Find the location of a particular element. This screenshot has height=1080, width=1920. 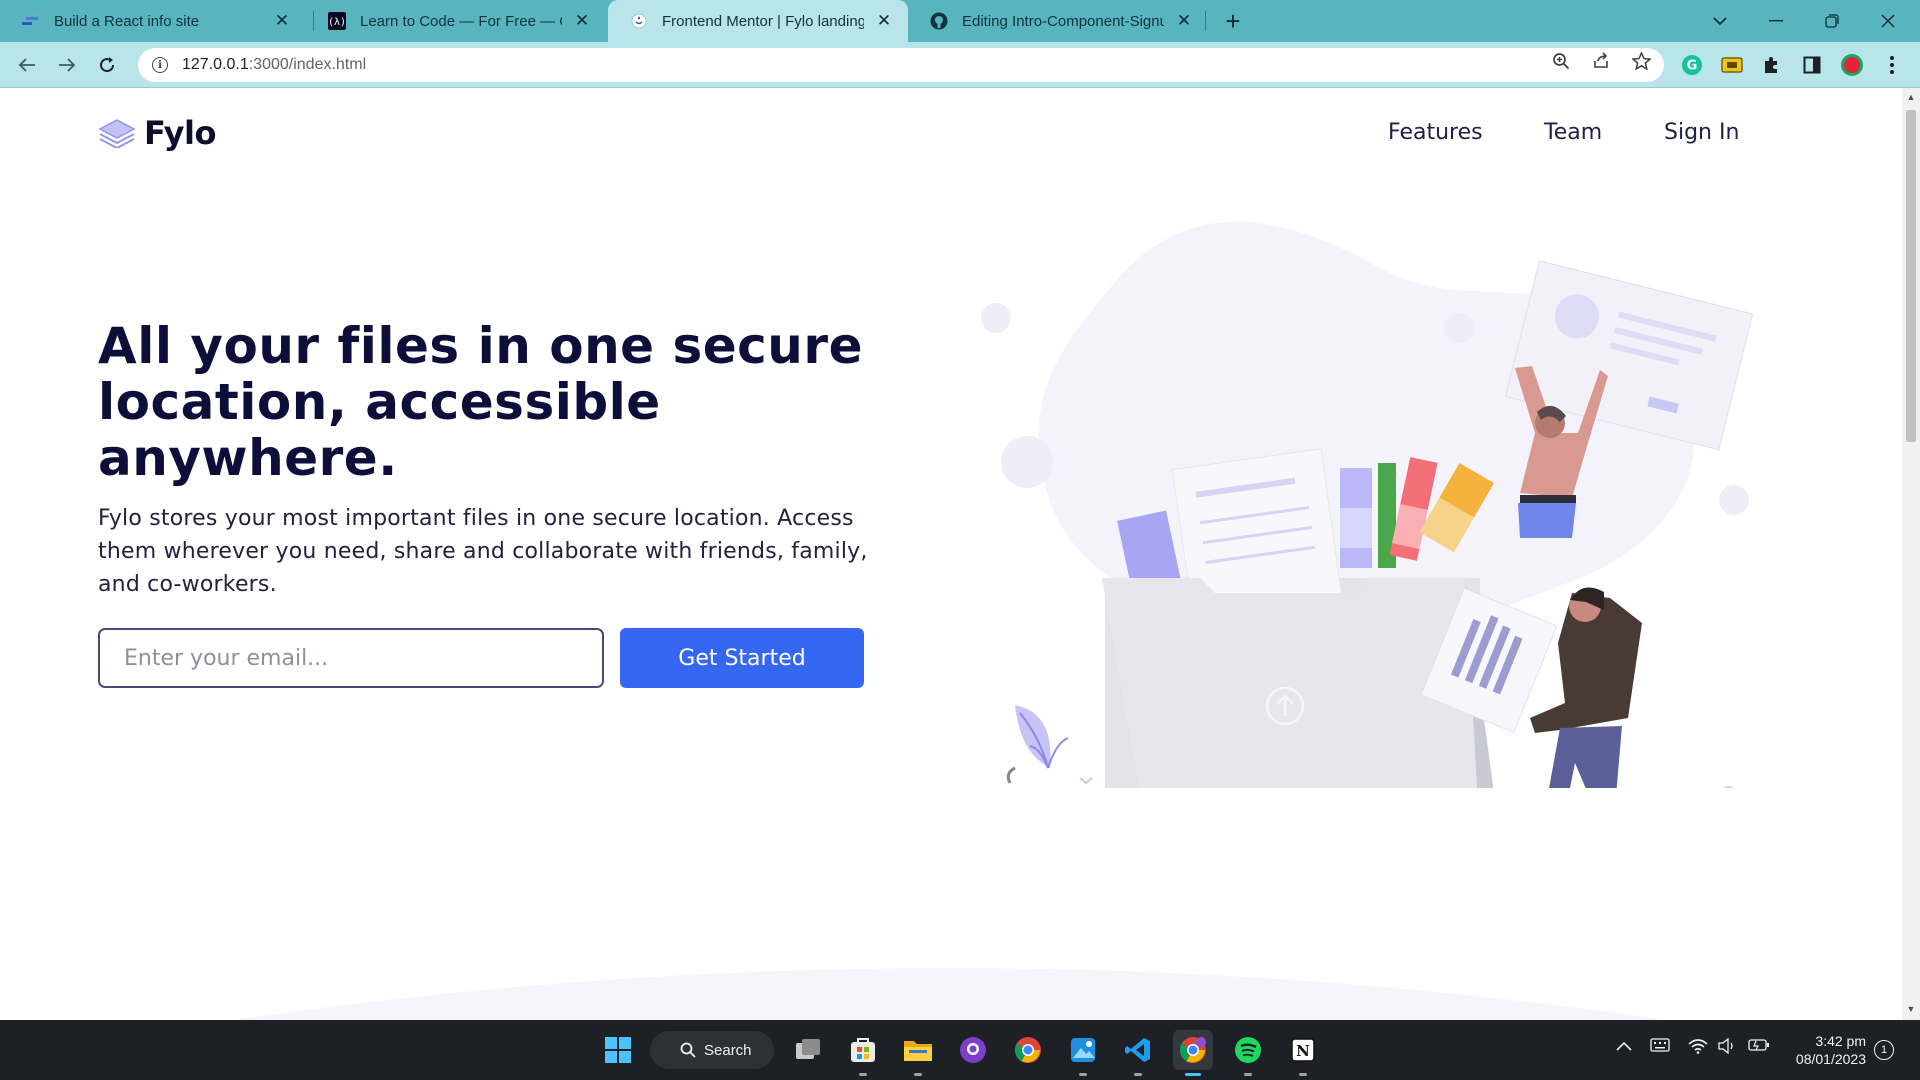

browser-toolbar: i 127.0.0.1:3000/index.html G is located at coordinates (960, 65).